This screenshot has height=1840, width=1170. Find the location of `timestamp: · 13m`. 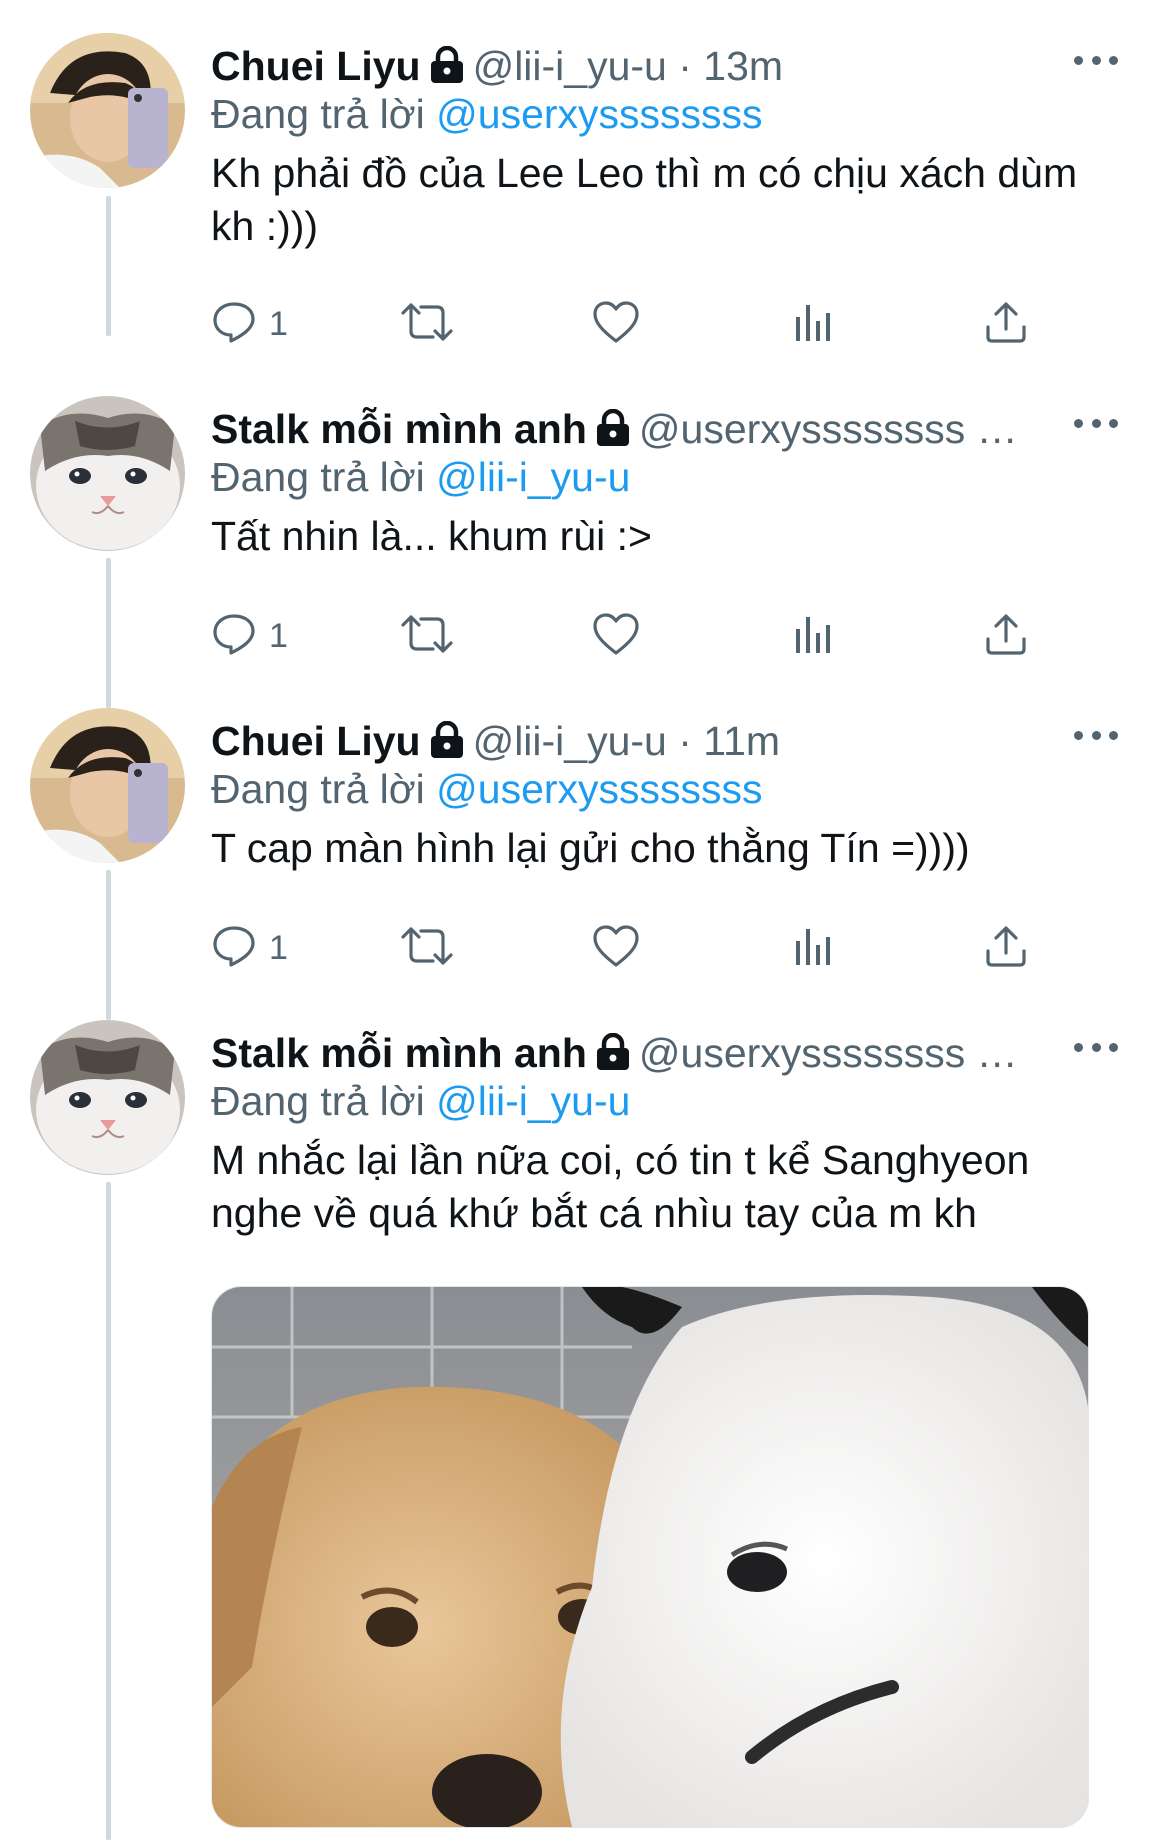

timestamp: · 13m is located at coordinates (730, 66).